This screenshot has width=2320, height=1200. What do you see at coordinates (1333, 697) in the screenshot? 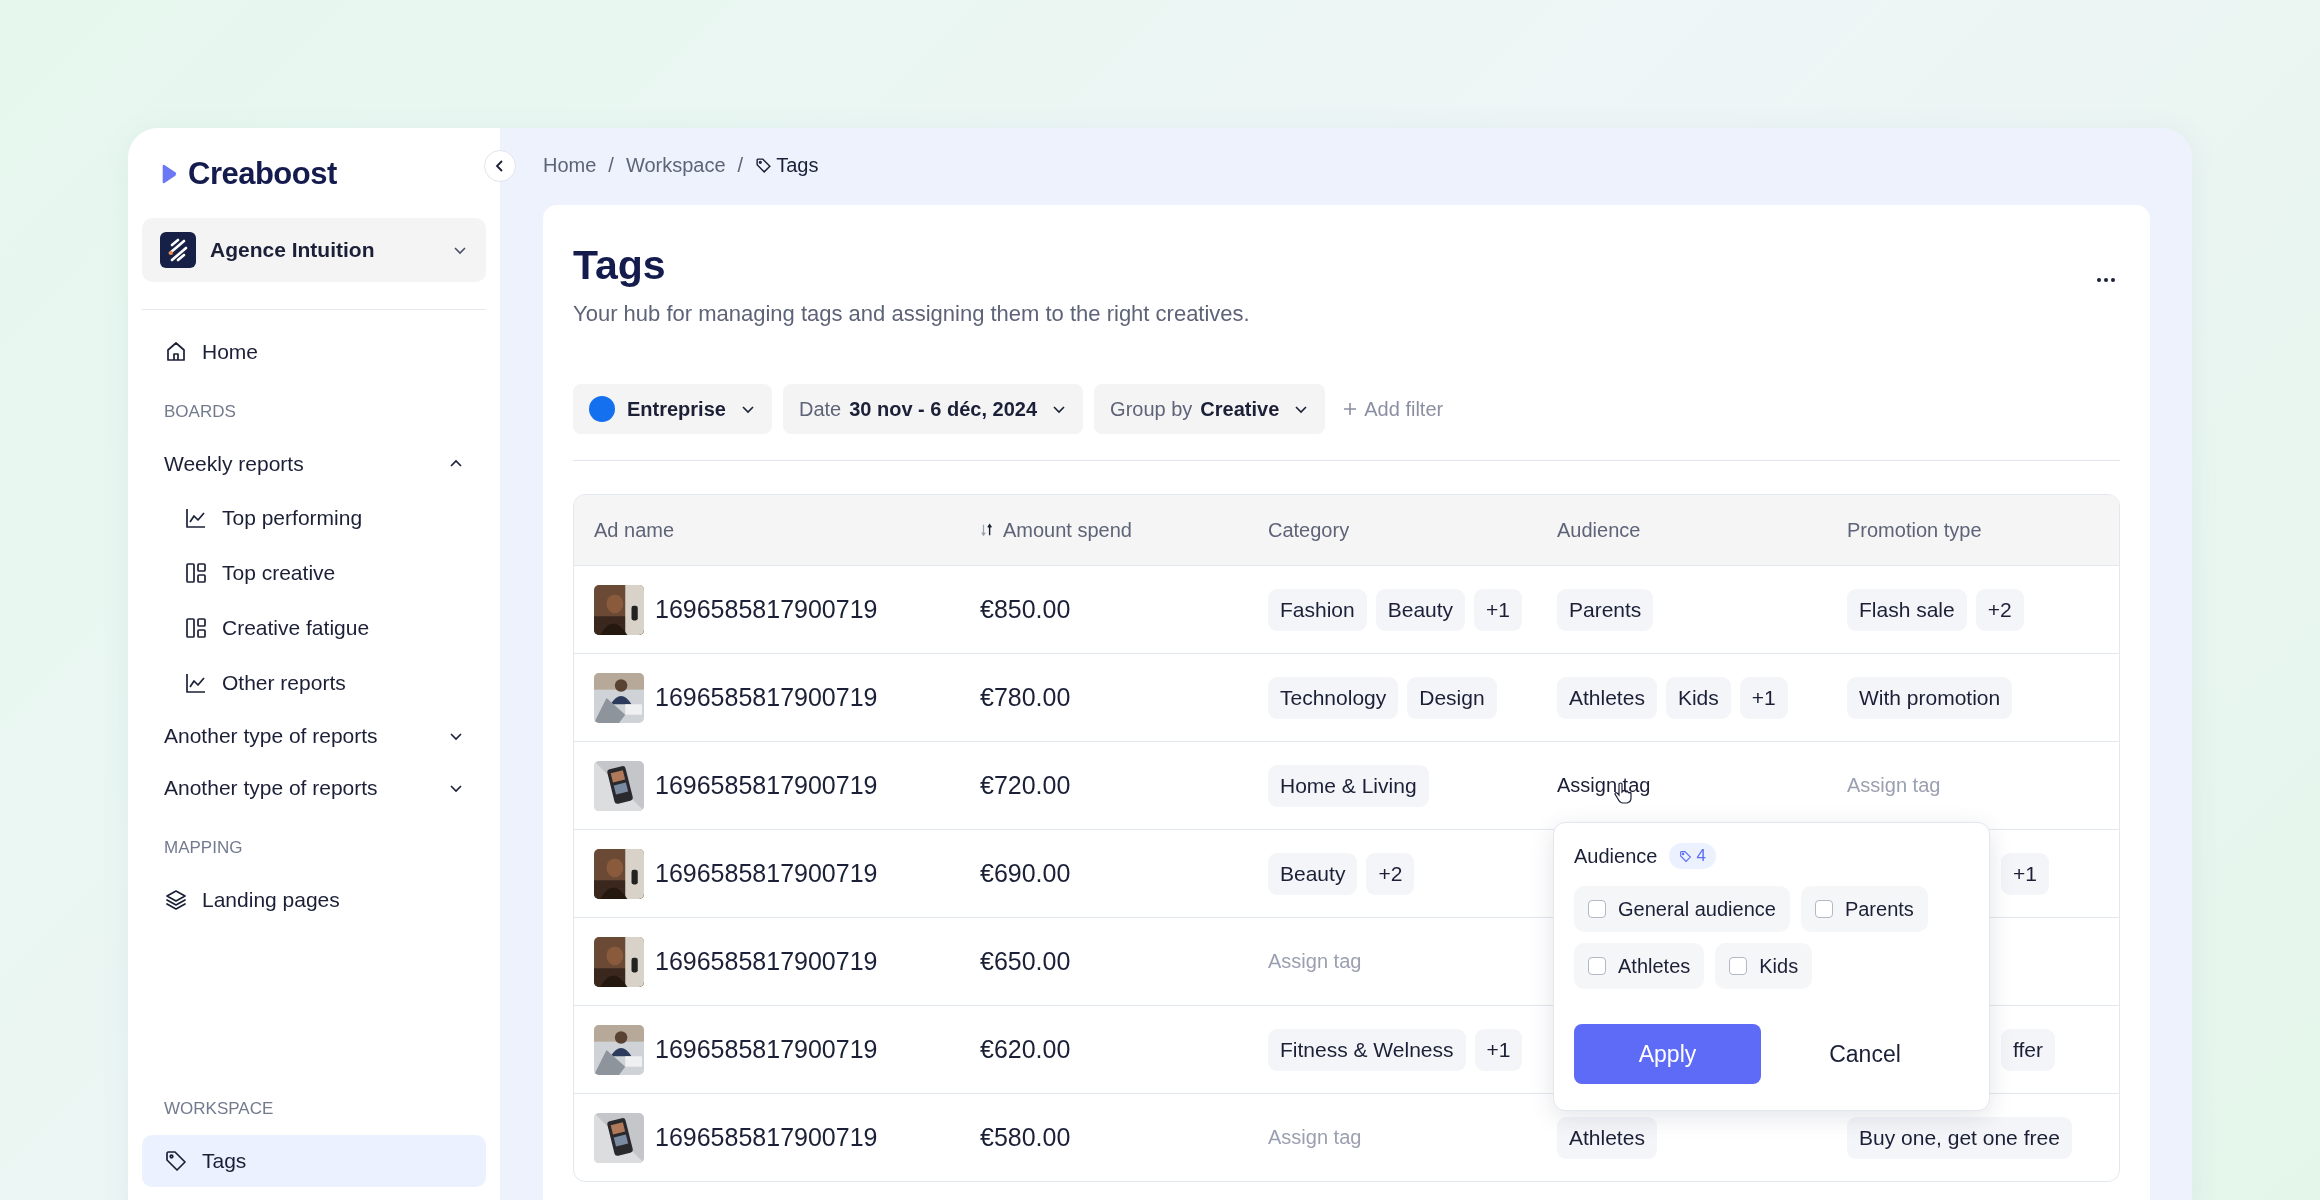
I see `tag-chip: Technology` at bounding box center [1333, 697].